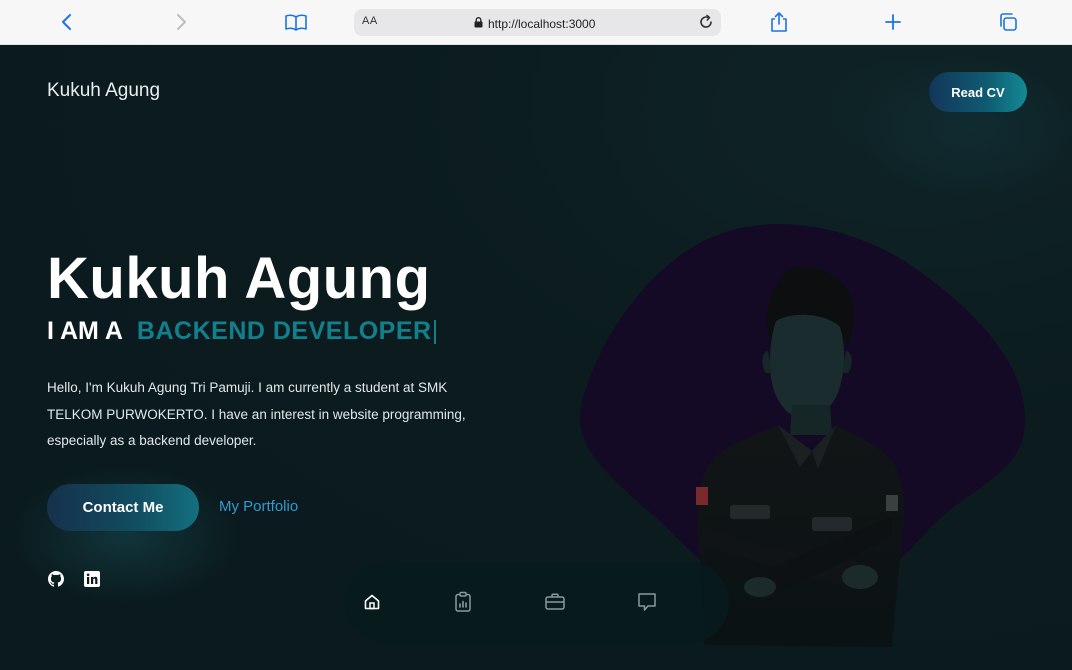 Image resolution: width=1072 pixels, height=670 pixels. I want to click on contact-me-button: Contact Me, so click(123, 507).